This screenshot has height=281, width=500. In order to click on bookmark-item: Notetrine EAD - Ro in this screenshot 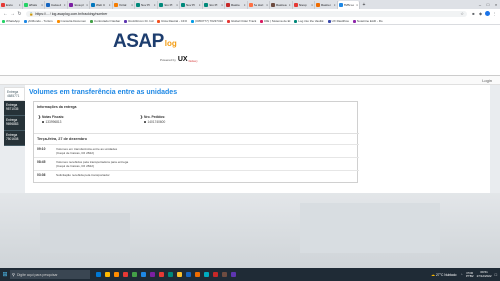, I will do `click(367, 21)`.